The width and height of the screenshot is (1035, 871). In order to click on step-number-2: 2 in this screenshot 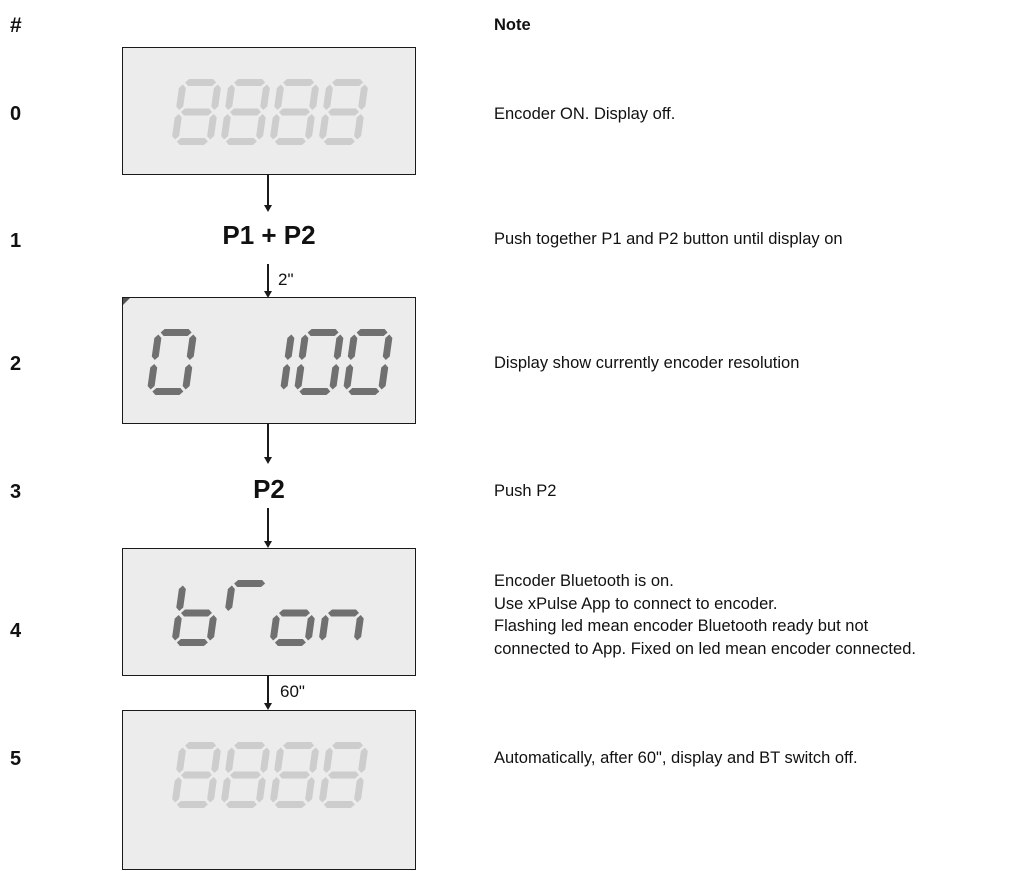, I will do `click(16, 364)`.